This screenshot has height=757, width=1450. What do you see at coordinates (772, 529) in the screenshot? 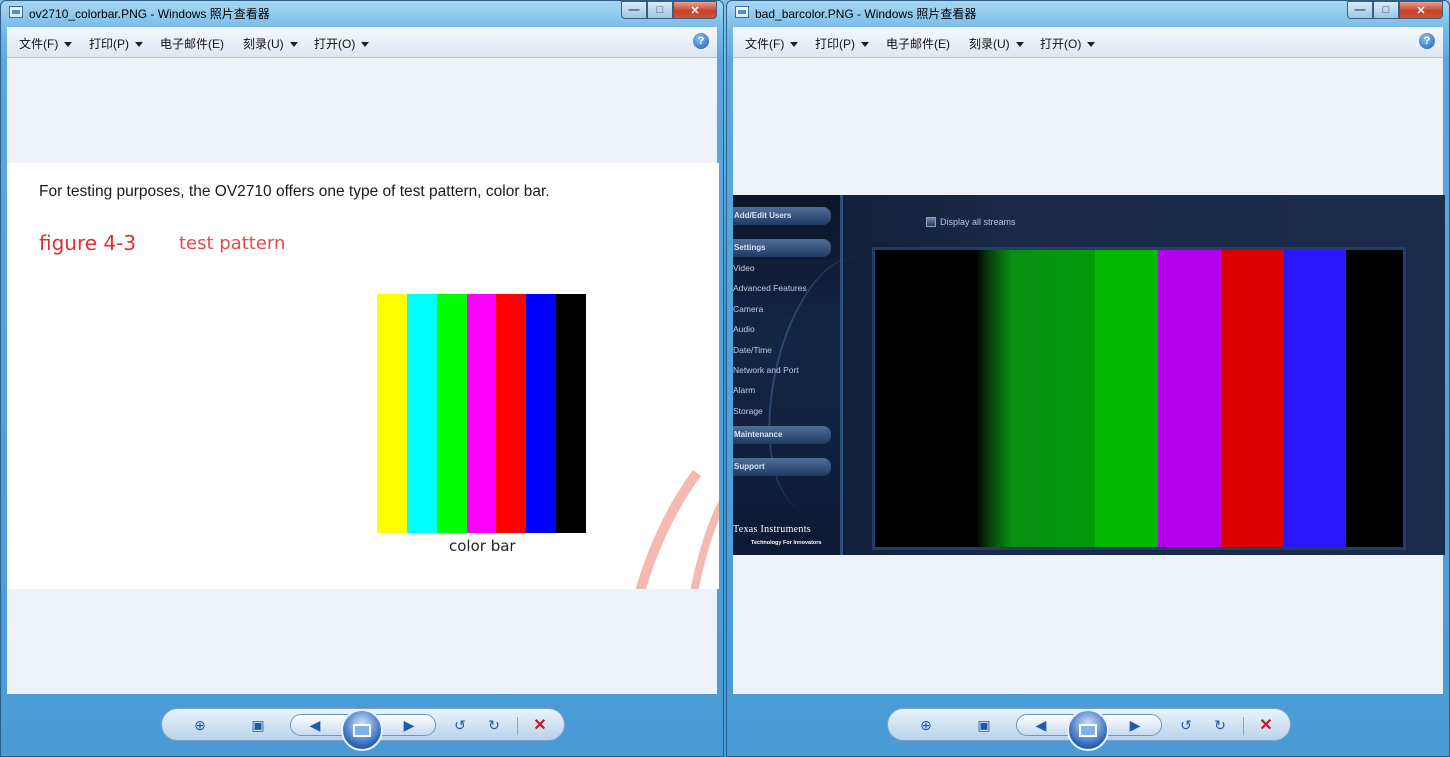
I see `ti-logo: Texas Instruments` at bounding box center [772, 529].